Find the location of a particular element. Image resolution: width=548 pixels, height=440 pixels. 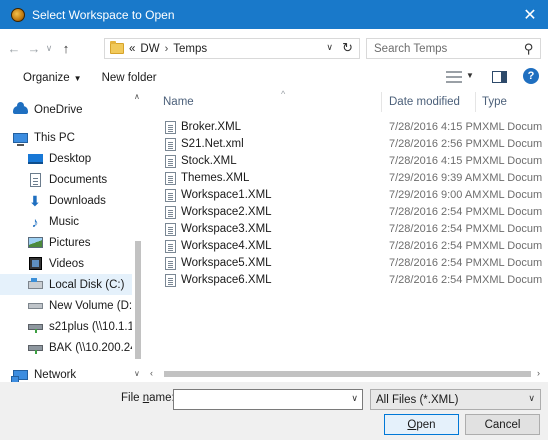

music-icon: ♪ is located at coordinates (35, 221).